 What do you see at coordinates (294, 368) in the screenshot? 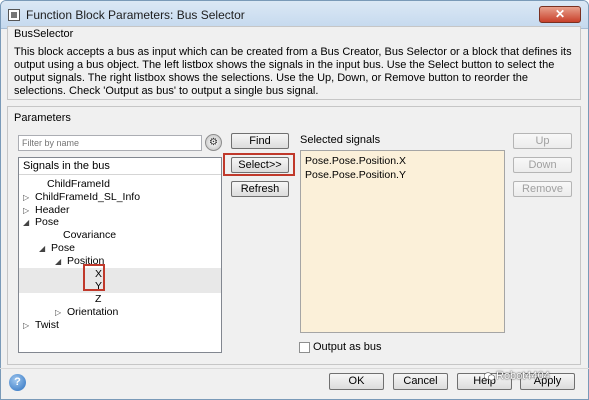
I see `footer-divider` at bounding box center [294, 368].